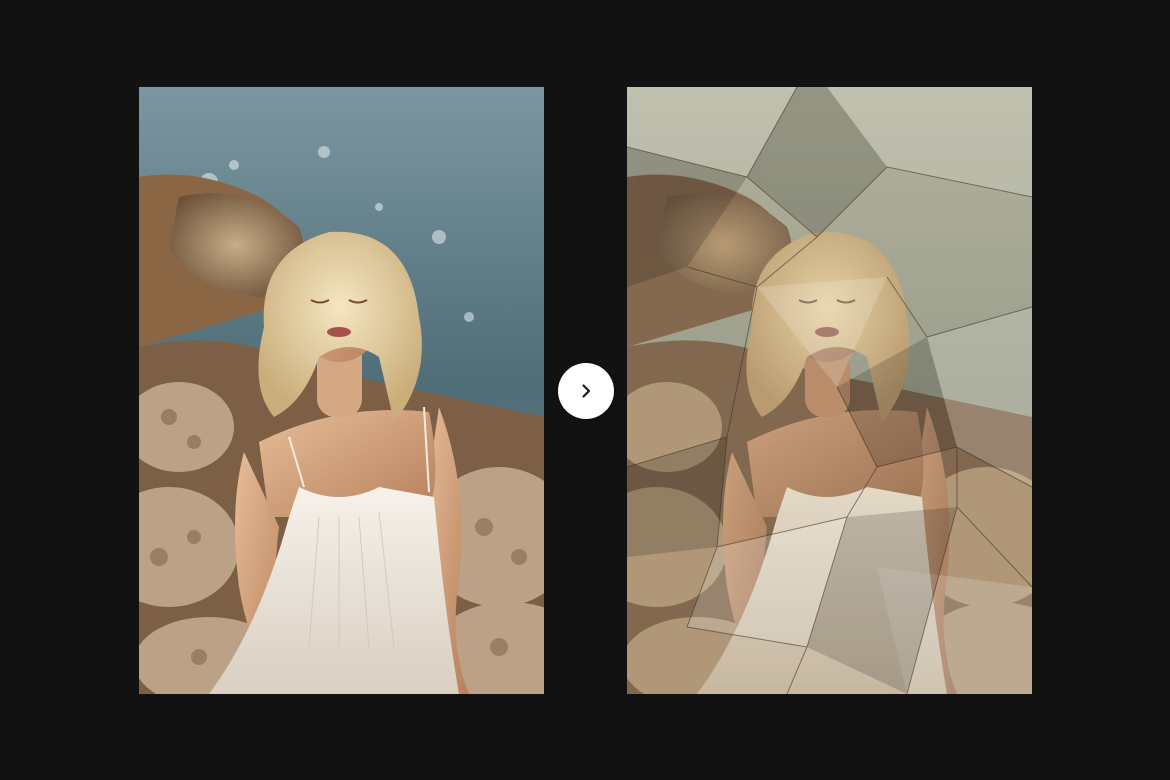 The height and width of the screenshot is (780, 1170). I want to click on compare-next-button, so click(586, 391).